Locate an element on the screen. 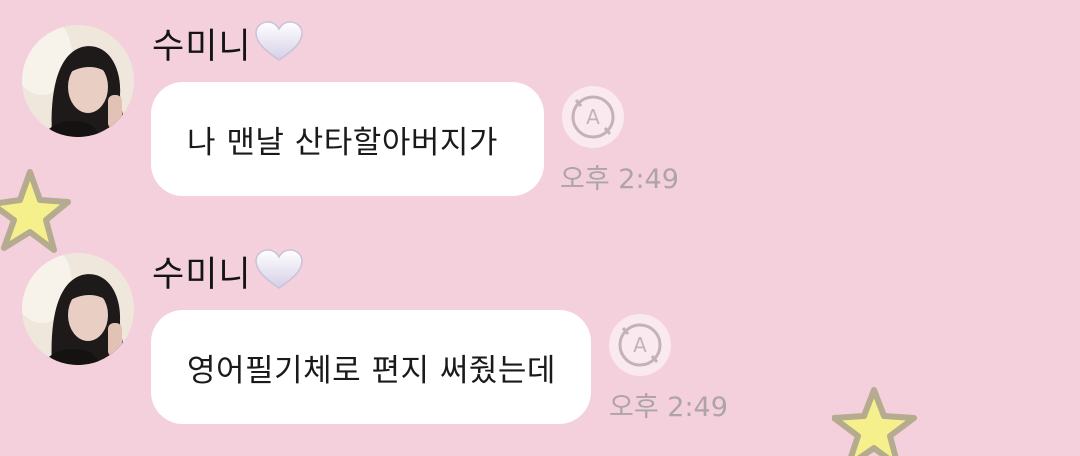  message-text: 영어필기체로 편지 써줬는데 is located at coordinates (371, 370).